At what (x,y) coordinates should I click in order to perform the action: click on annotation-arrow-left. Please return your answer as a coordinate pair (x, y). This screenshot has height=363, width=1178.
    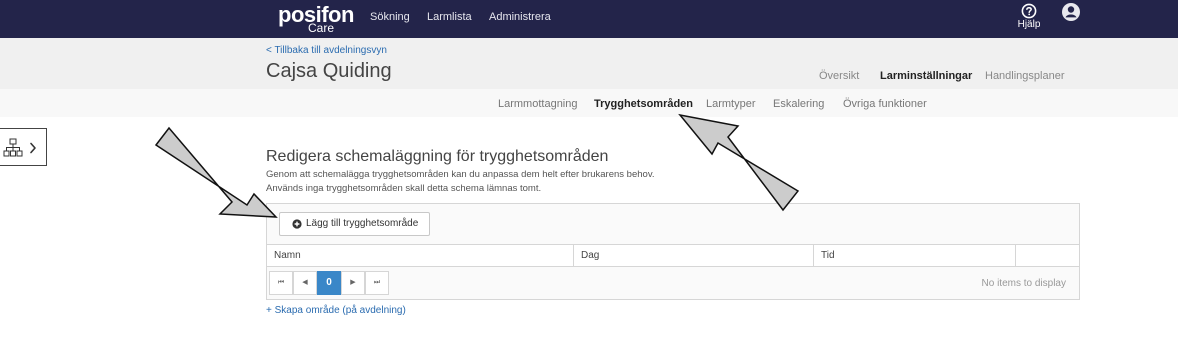
    Looking at the image, I should click on (216, 172).